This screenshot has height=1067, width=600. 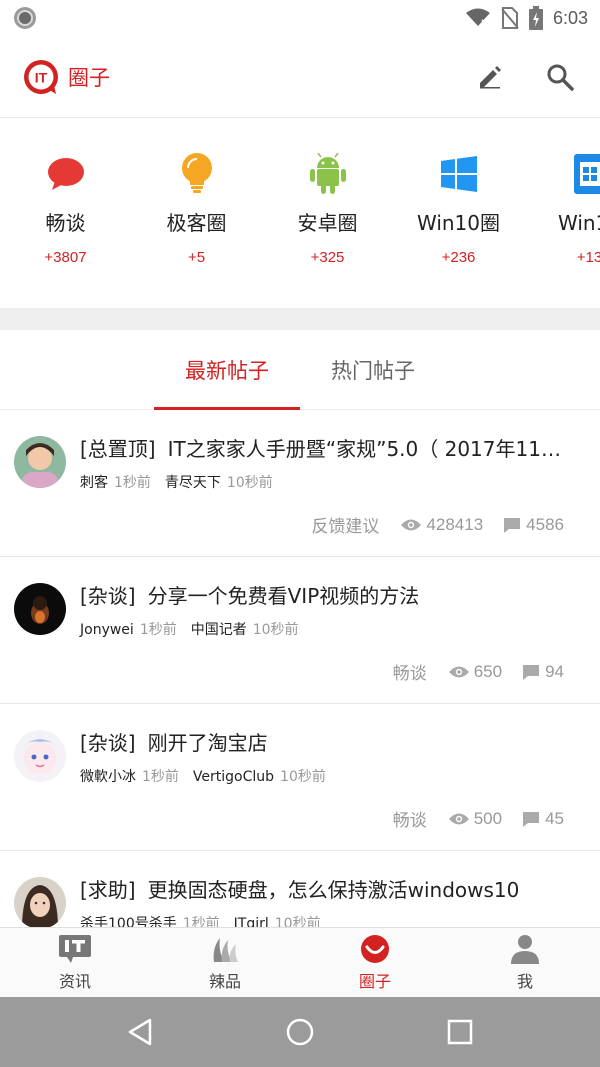 What do you see at coordinates (345, 524) in the screenshot?
I see `board-name: 反馈建议` at bounding box center [345, 524].